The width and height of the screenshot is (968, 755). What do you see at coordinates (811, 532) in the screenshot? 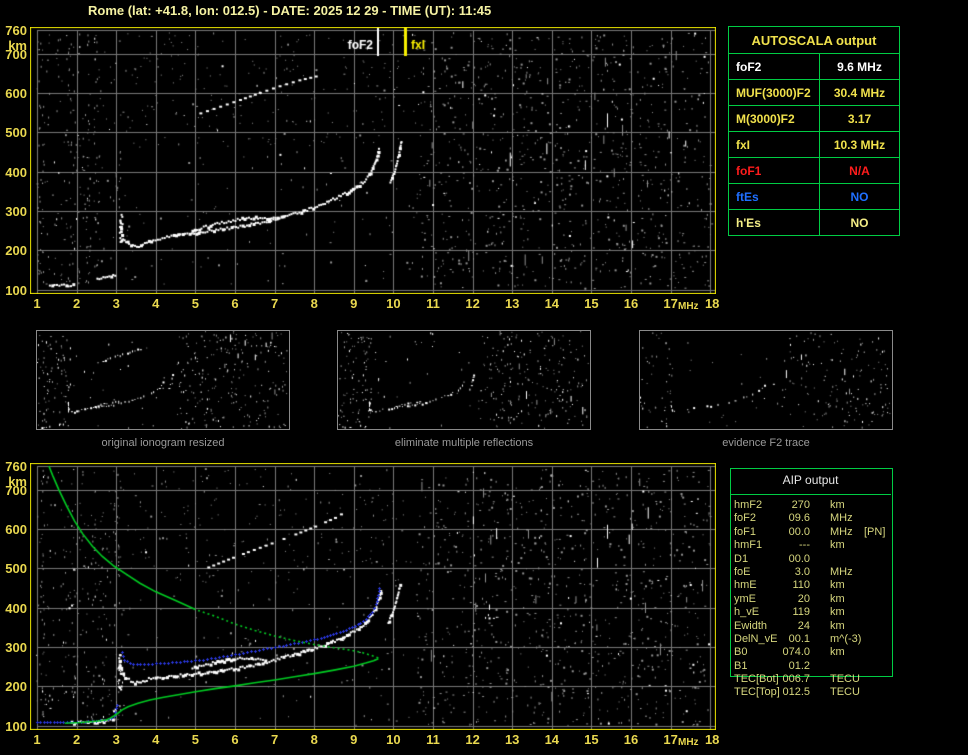
I see `aip-row-foF1: foF1 00.0 MHz [PN]` at bounding box center [811, 532].